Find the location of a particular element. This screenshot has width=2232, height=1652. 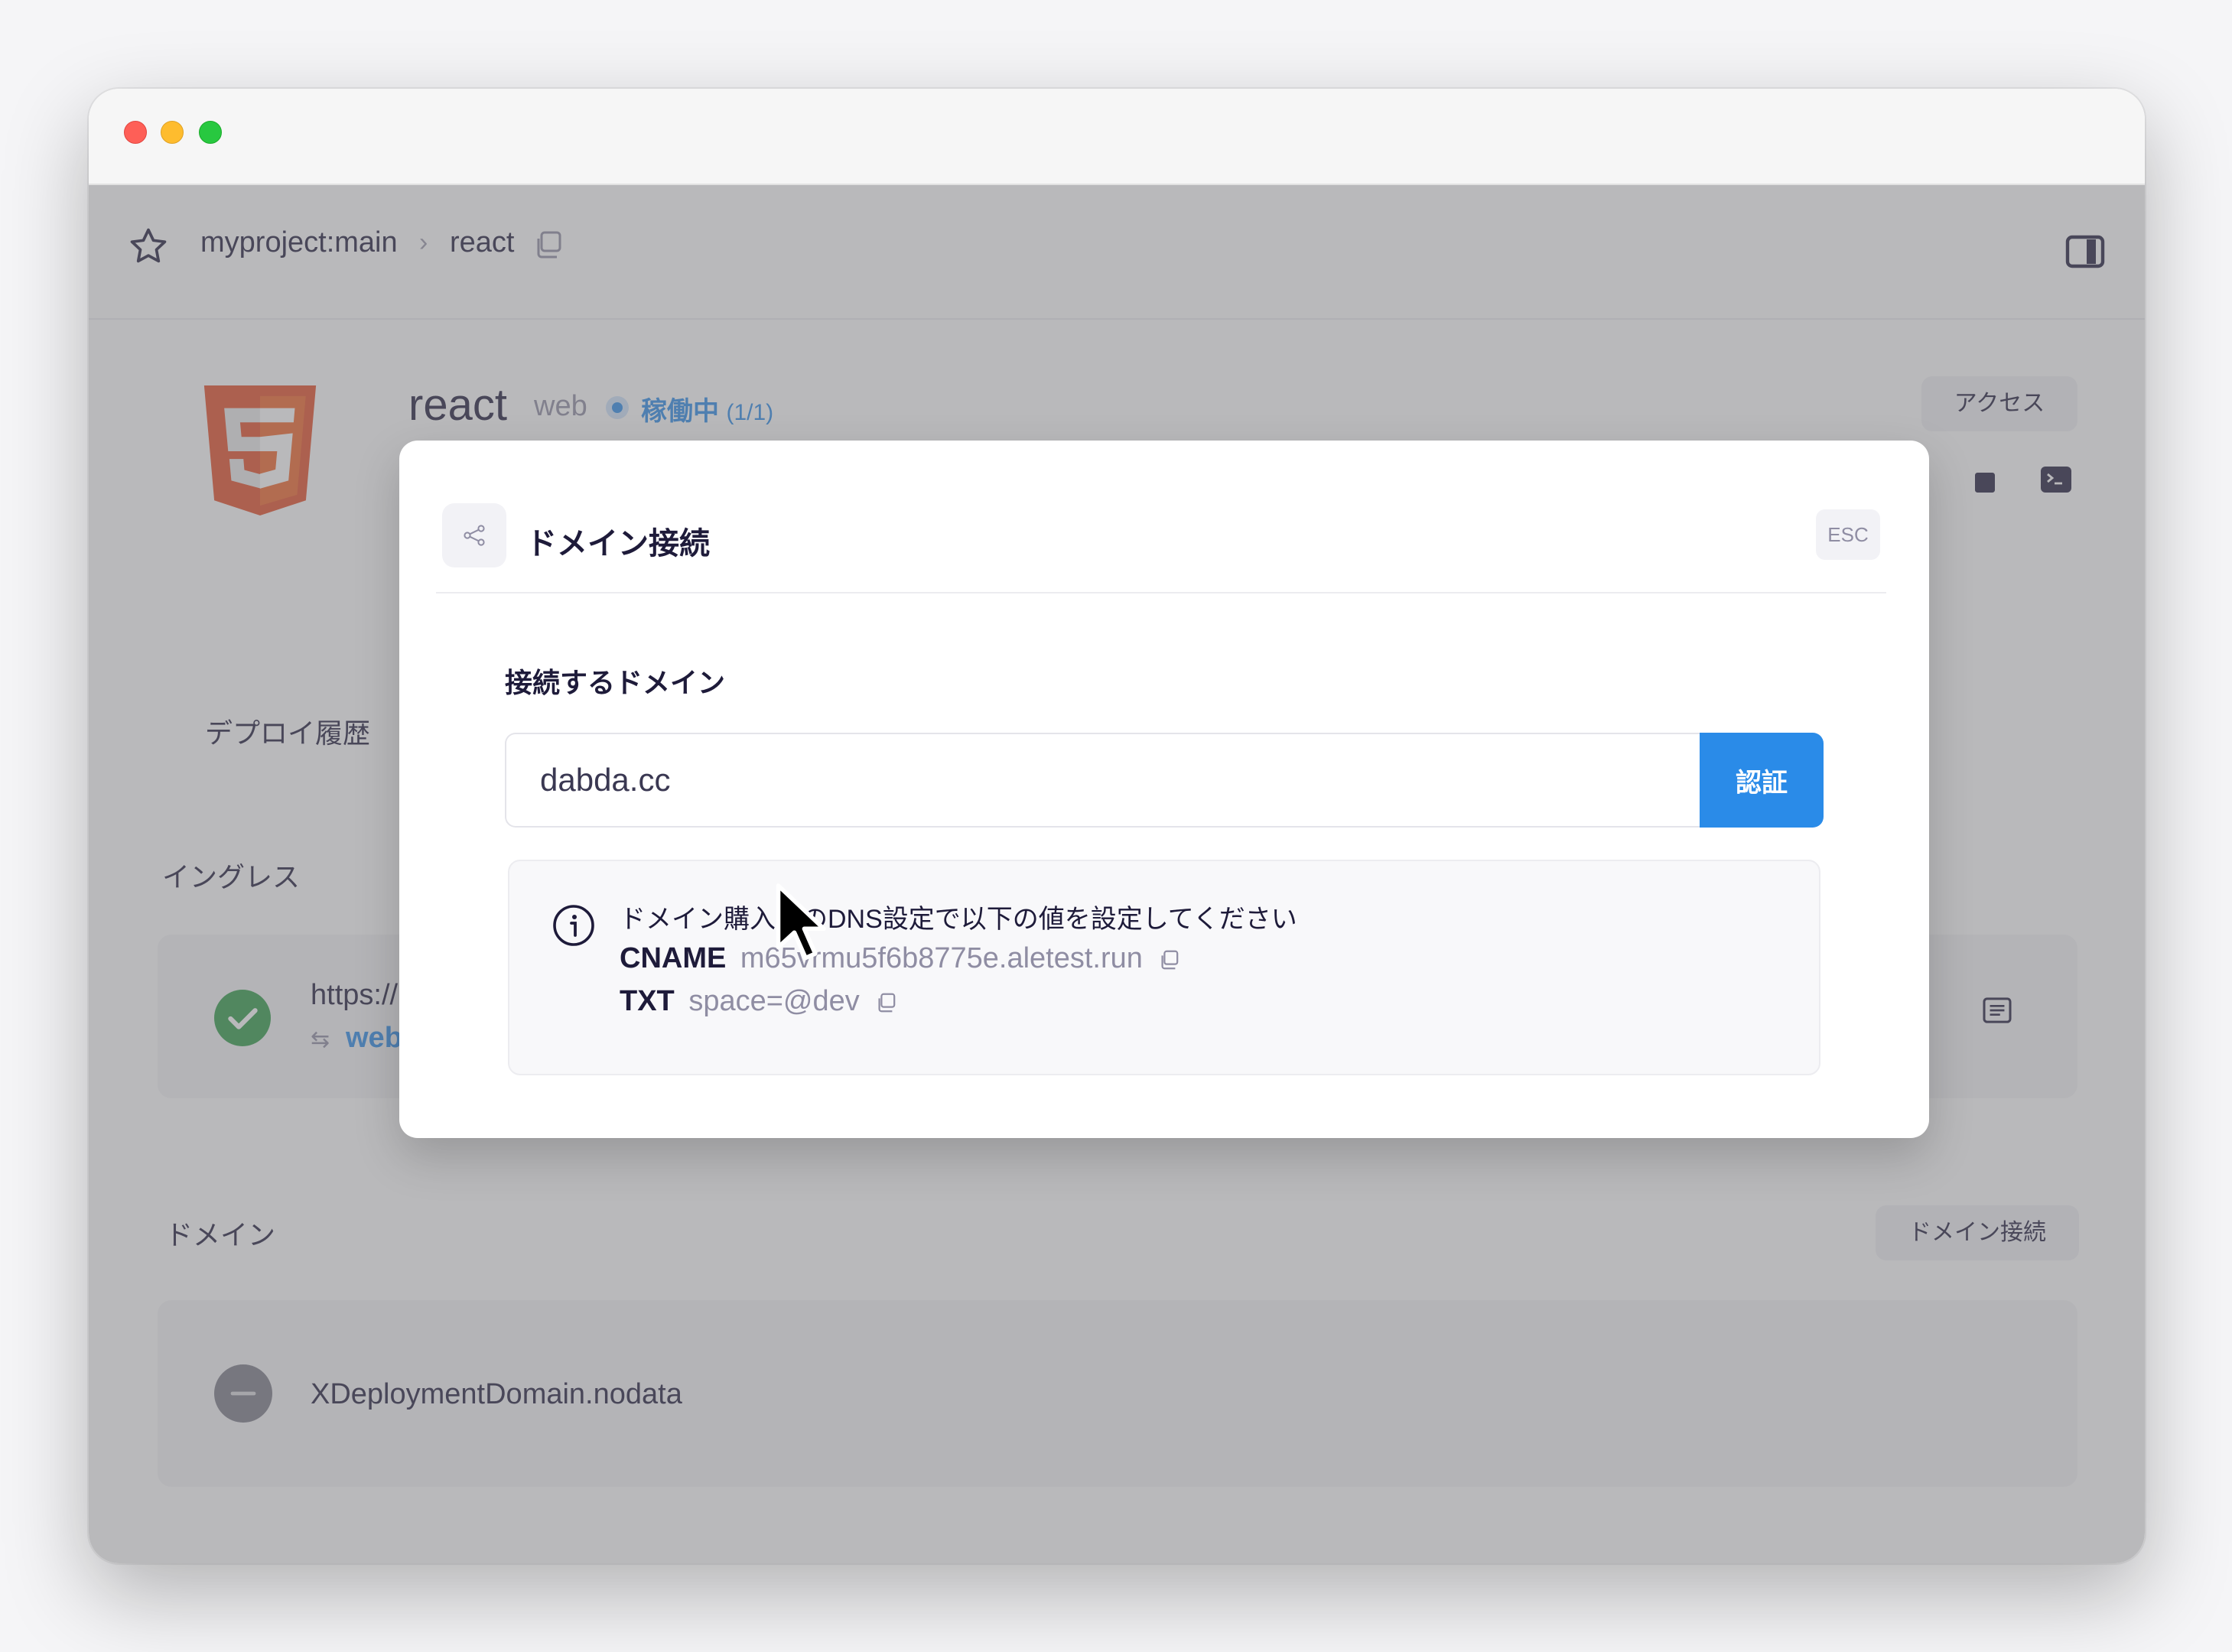

share-icon is located at coordinates (475, 536).